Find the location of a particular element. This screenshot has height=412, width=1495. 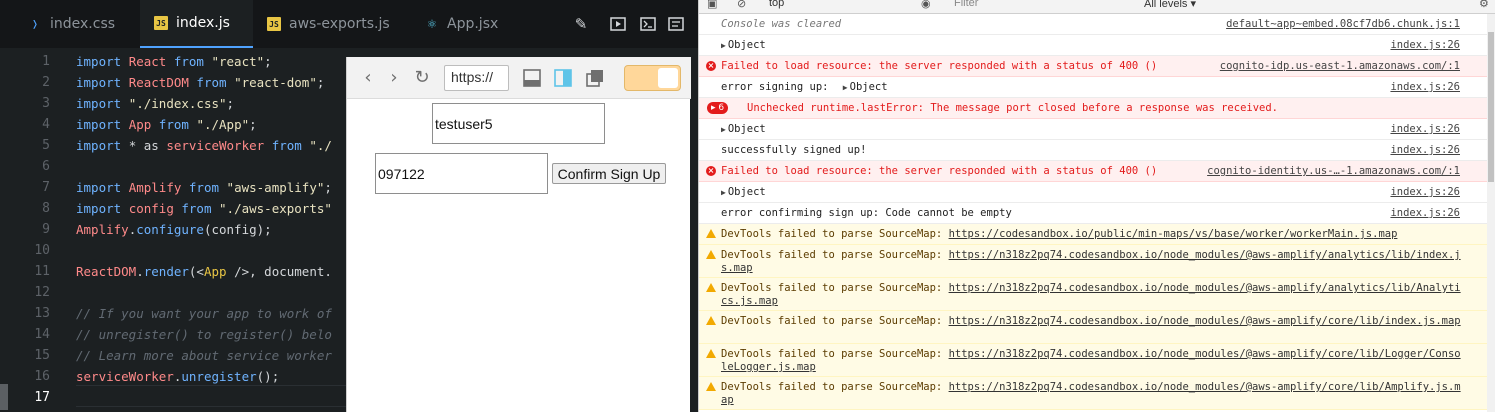

preview-panel-icon is located at coordinates (618, 24).